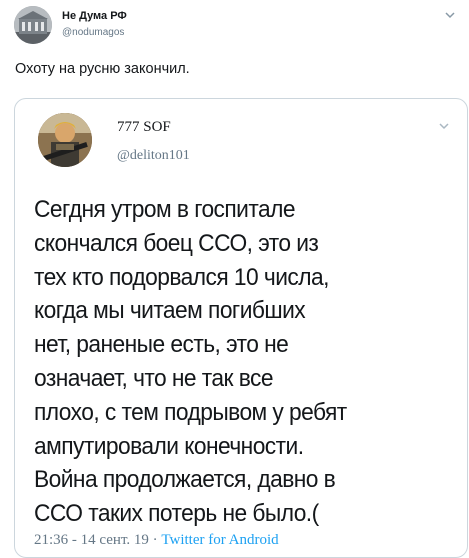 This screenshot has height=558, width=469. I want to click on soldier-avatar-icon, so click(65, 140).